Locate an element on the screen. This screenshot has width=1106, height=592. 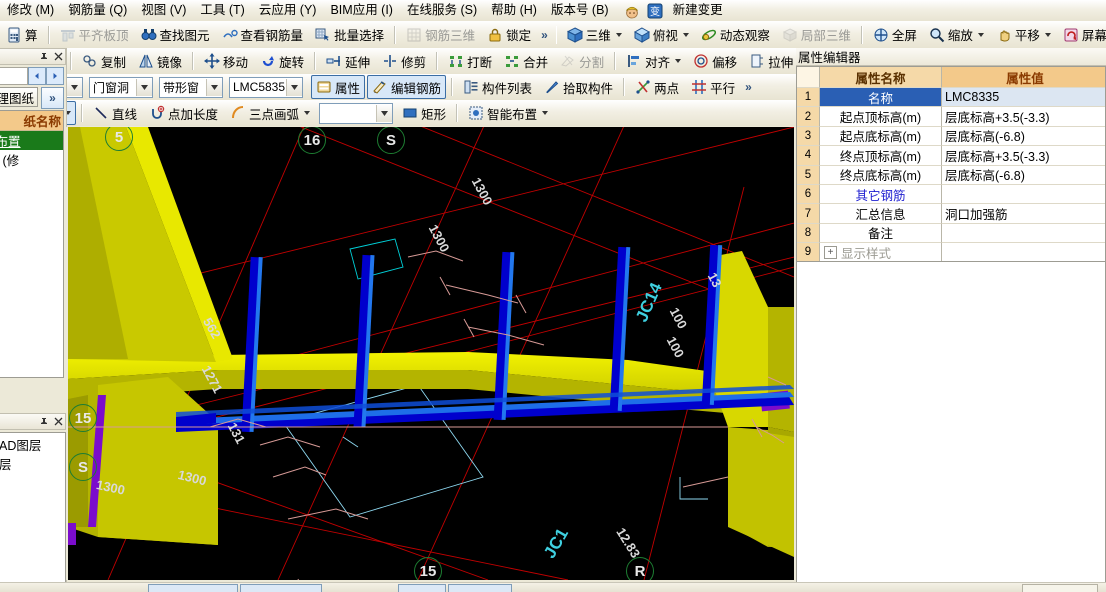
nav-prev-icon is located at coordinates (37, 76).